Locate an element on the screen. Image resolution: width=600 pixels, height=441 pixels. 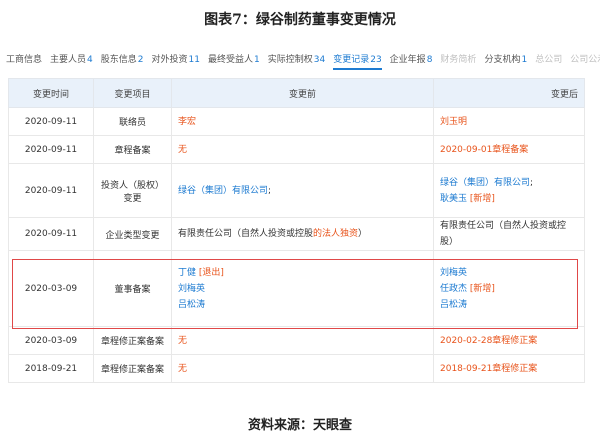
after-line: 任政杰 [新增] is located at coordinates (509, 289).